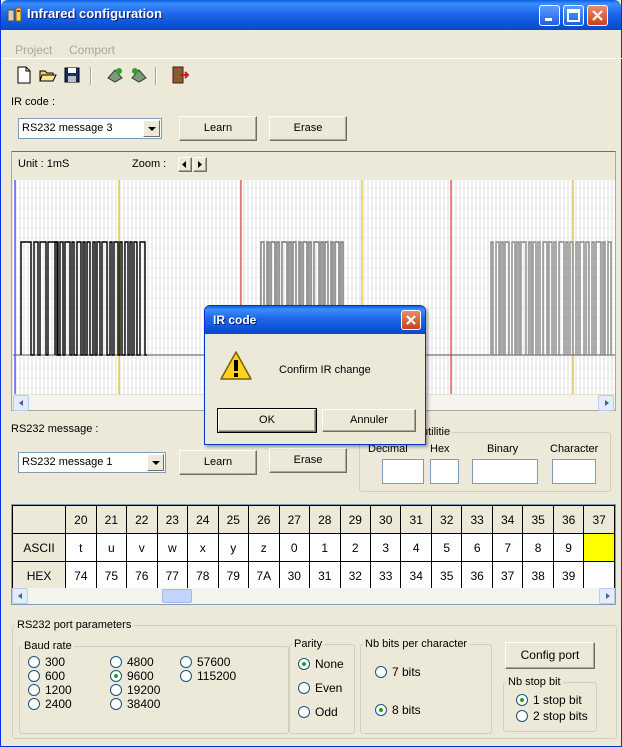 The image size is (622, 747). Describe the element at coordinates (597, 15) in the screenshot. I see `close-button` at that location.